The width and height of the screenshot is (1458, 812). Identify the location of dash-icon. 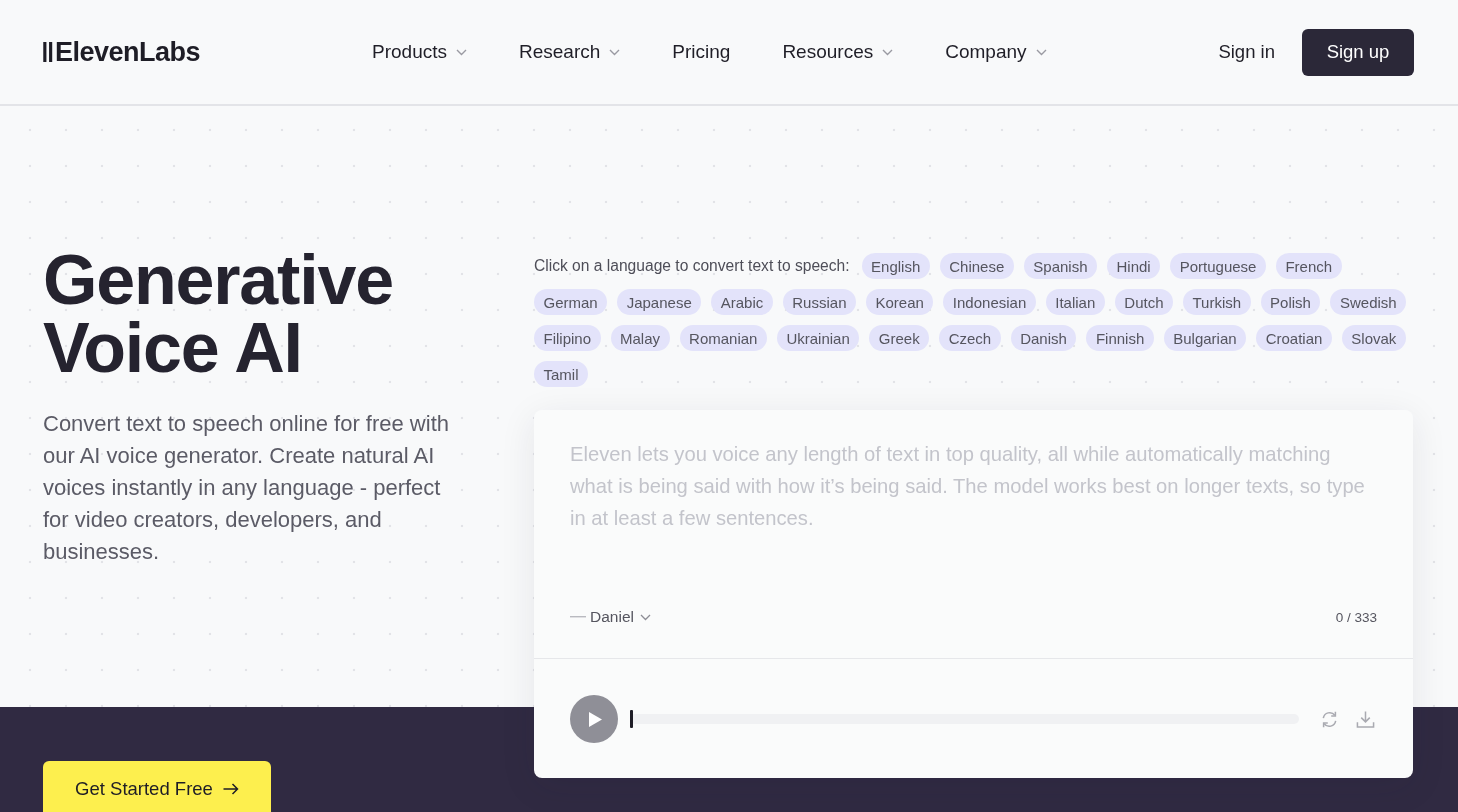
(578, 617).